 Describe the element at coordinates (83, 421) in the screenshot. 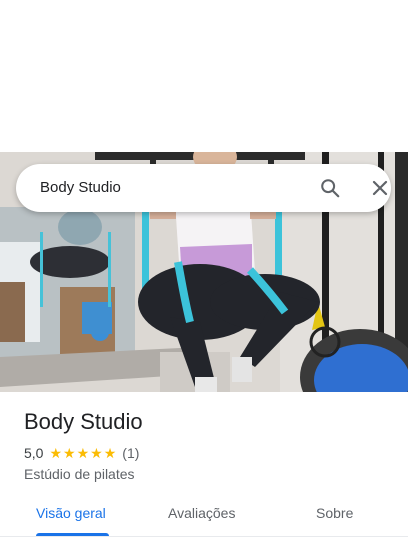

I see `place-title: Body Studio` at that location.